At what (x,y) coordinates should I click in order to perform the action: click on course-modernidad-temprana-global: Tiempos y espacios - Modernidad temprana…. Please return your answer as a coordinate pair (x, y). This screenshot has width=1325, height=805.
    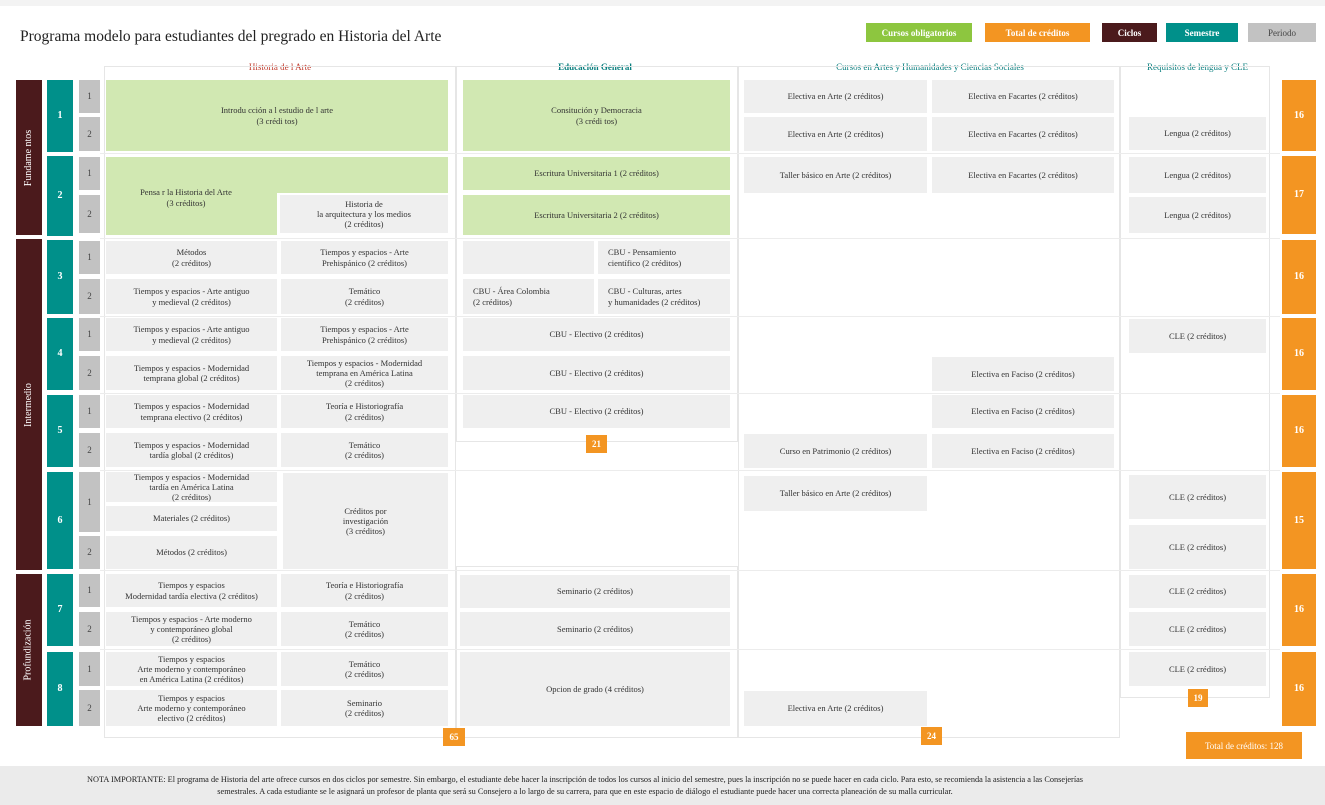
    Looking at the image, I should click on (191, 373).